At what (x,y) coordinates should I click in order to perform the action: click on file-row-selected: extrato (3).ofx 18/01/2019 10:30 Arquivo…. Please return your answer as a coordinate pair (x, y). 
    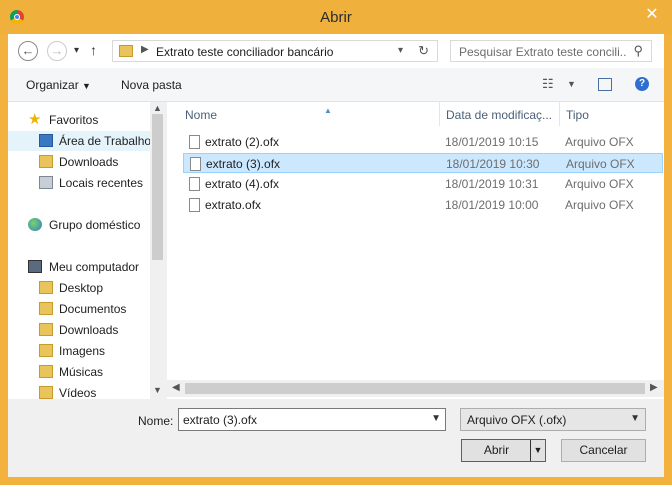
    Looking at the image, I should click on (423, 163).